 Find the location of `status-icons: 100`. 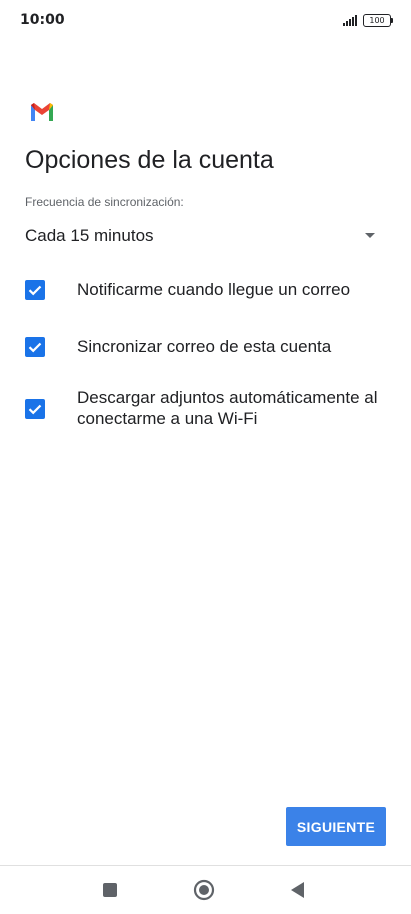

status-icons: 100 is located at coordinates (368, 20).